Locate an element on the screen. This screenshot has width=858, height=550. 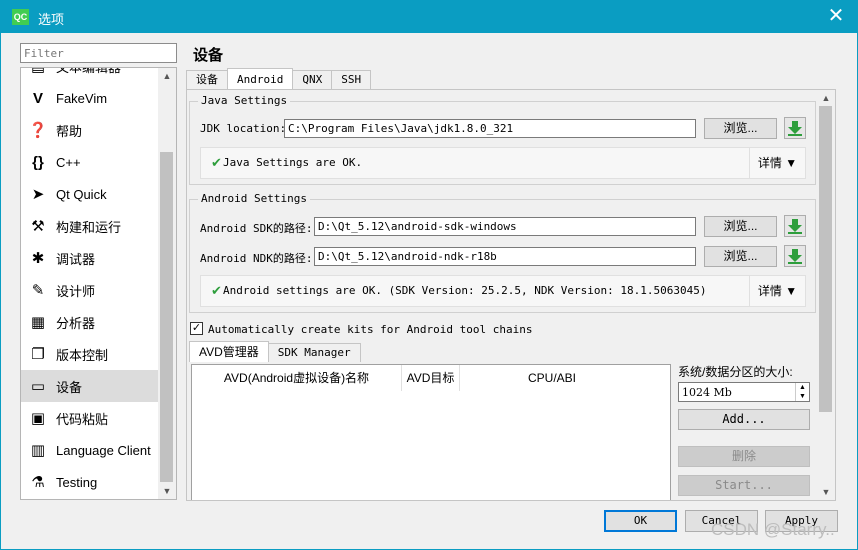
sidebar-item-testing: ⚗ Testing is located at coordinates (89, 482).